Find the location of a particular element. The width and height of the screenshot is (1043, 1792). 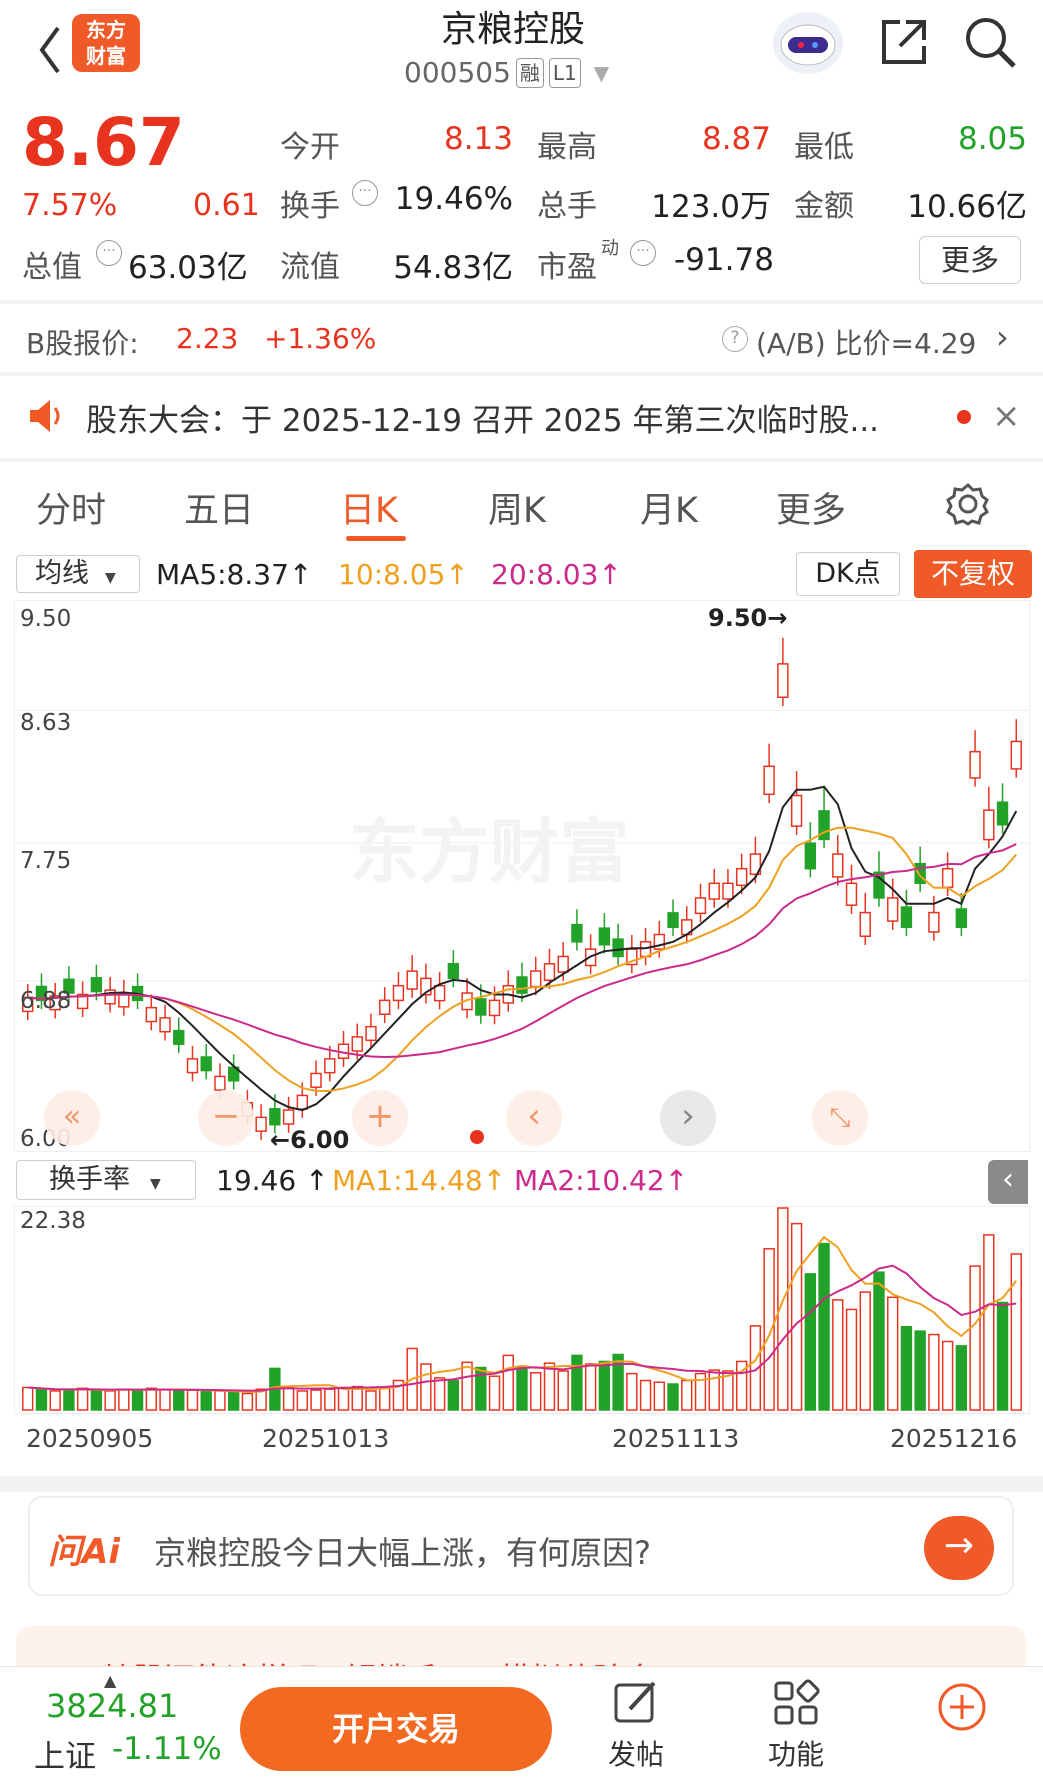

ab-ratio: (A/B) 比价=4.29 is located at coordinates (866, 342).